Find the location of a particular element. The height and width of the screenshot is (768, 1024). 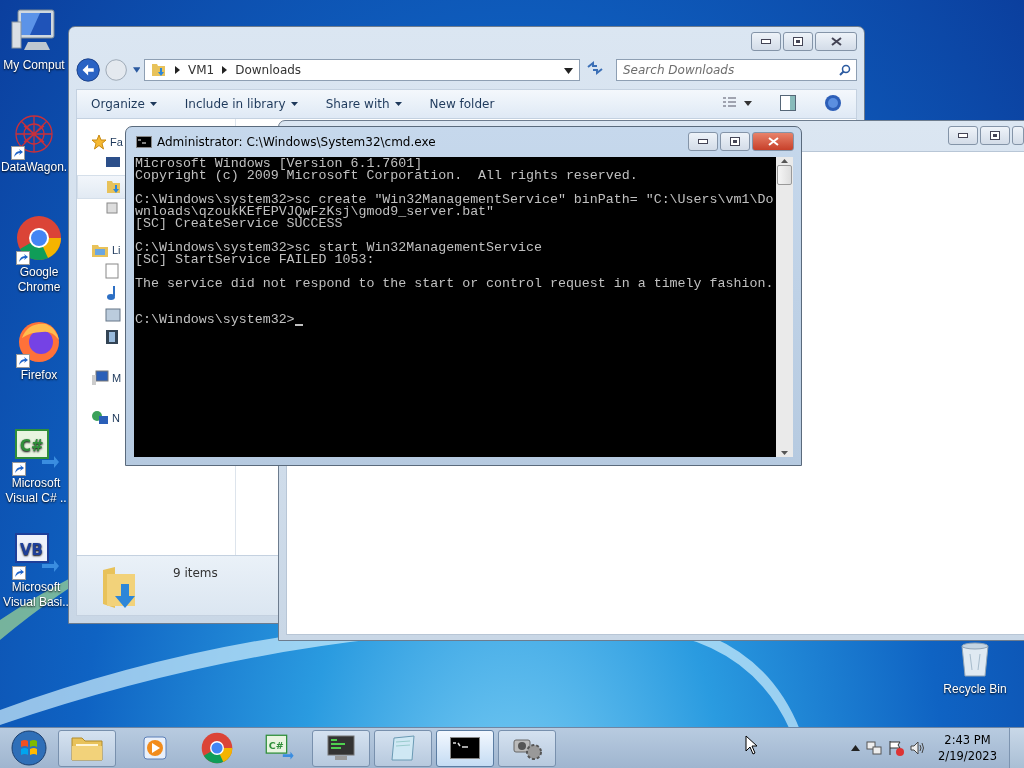

item-count: 9 items is located at coordinates (195, 573).